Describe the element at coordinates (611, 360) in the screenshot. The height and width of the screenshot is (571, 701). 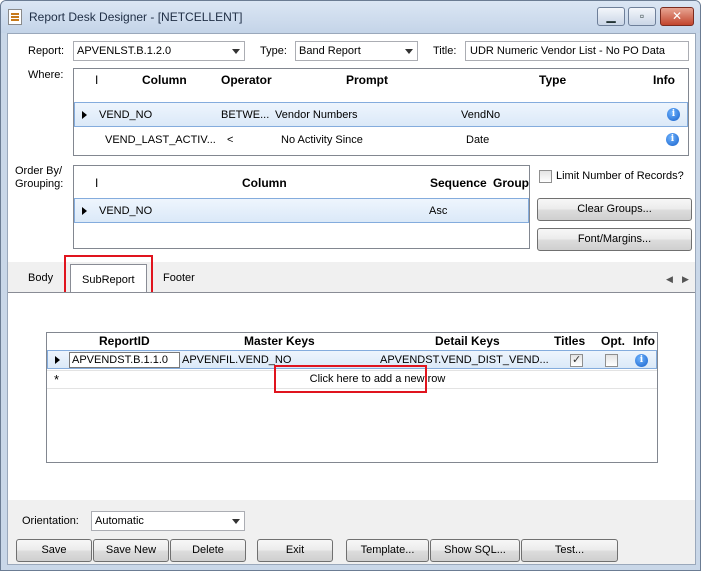
I see `sub-row-opt-checkbox` at that location.